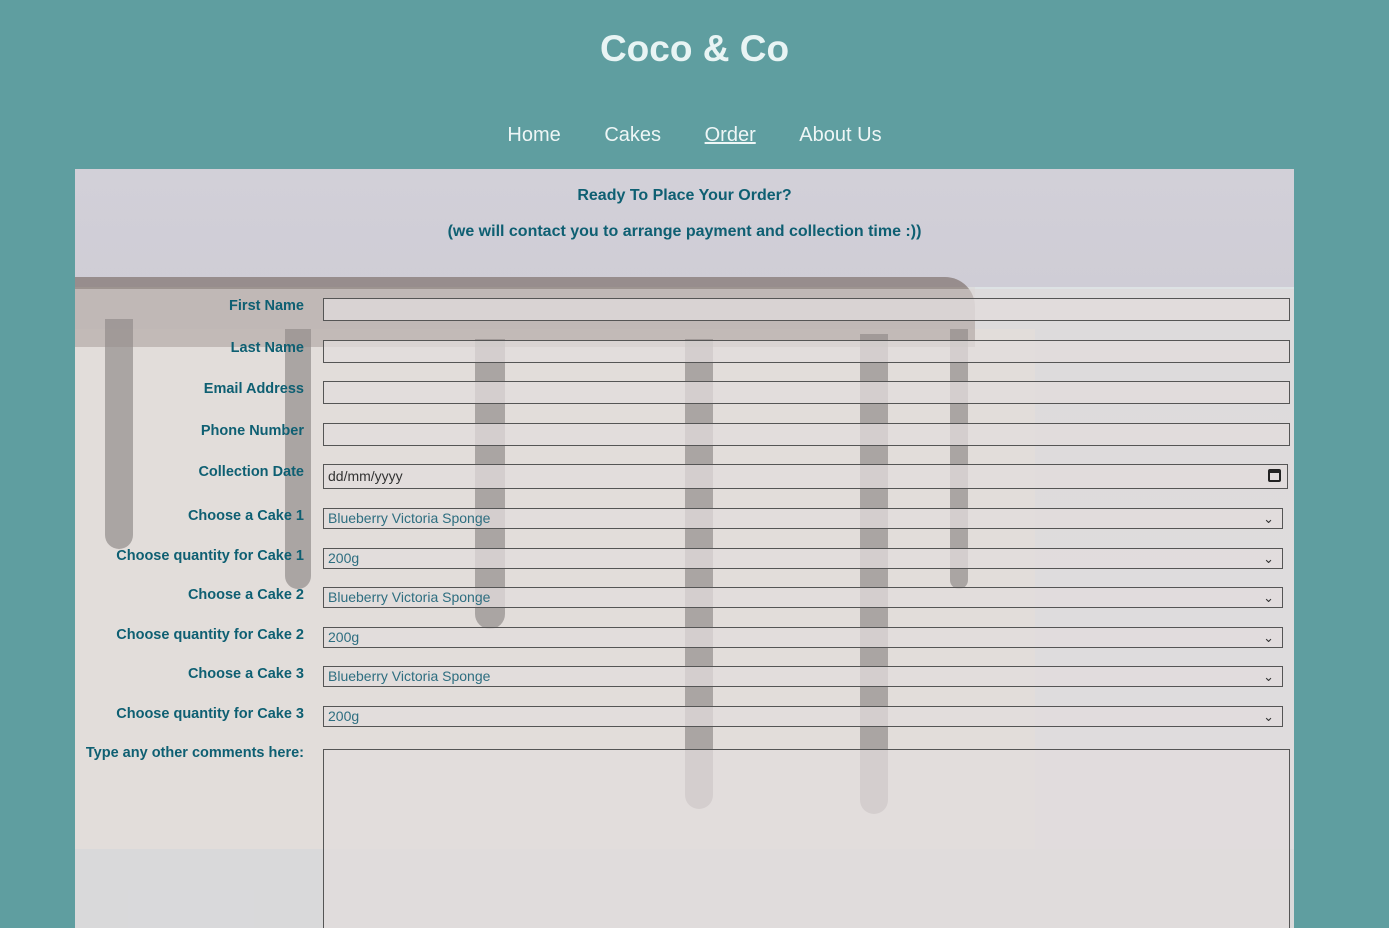 The width and height of the screenshot is (1389, 928). I want to click on nav-cakes: Cakes, so click(632, 135).